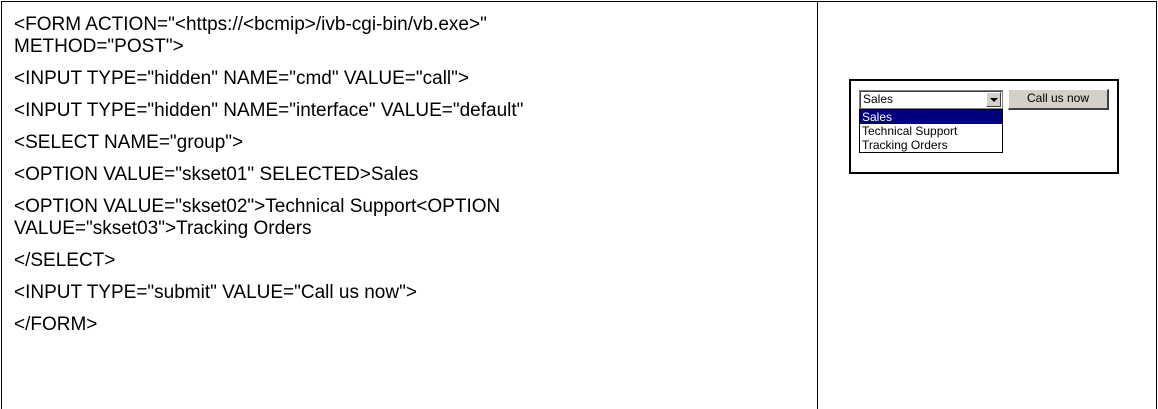  What do you see at coordinates (931, 99) in the screenshot?
I see `group-select: Sales` at bounding box center [931, 99].